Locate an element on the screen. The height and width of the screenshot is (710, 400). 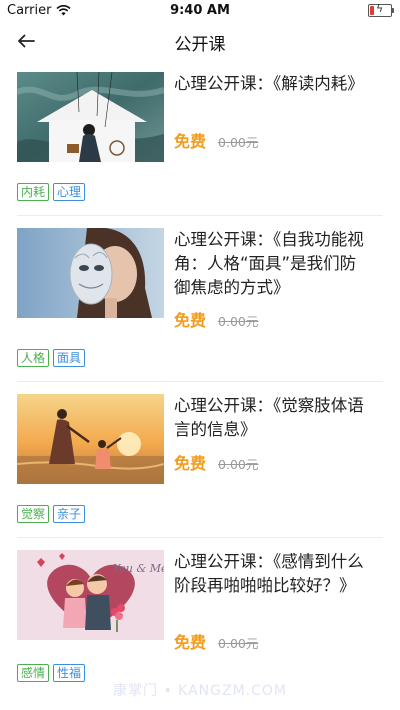
status-bar: Carrier 9:40 AM ϟ is located at coordinates (200, 11).